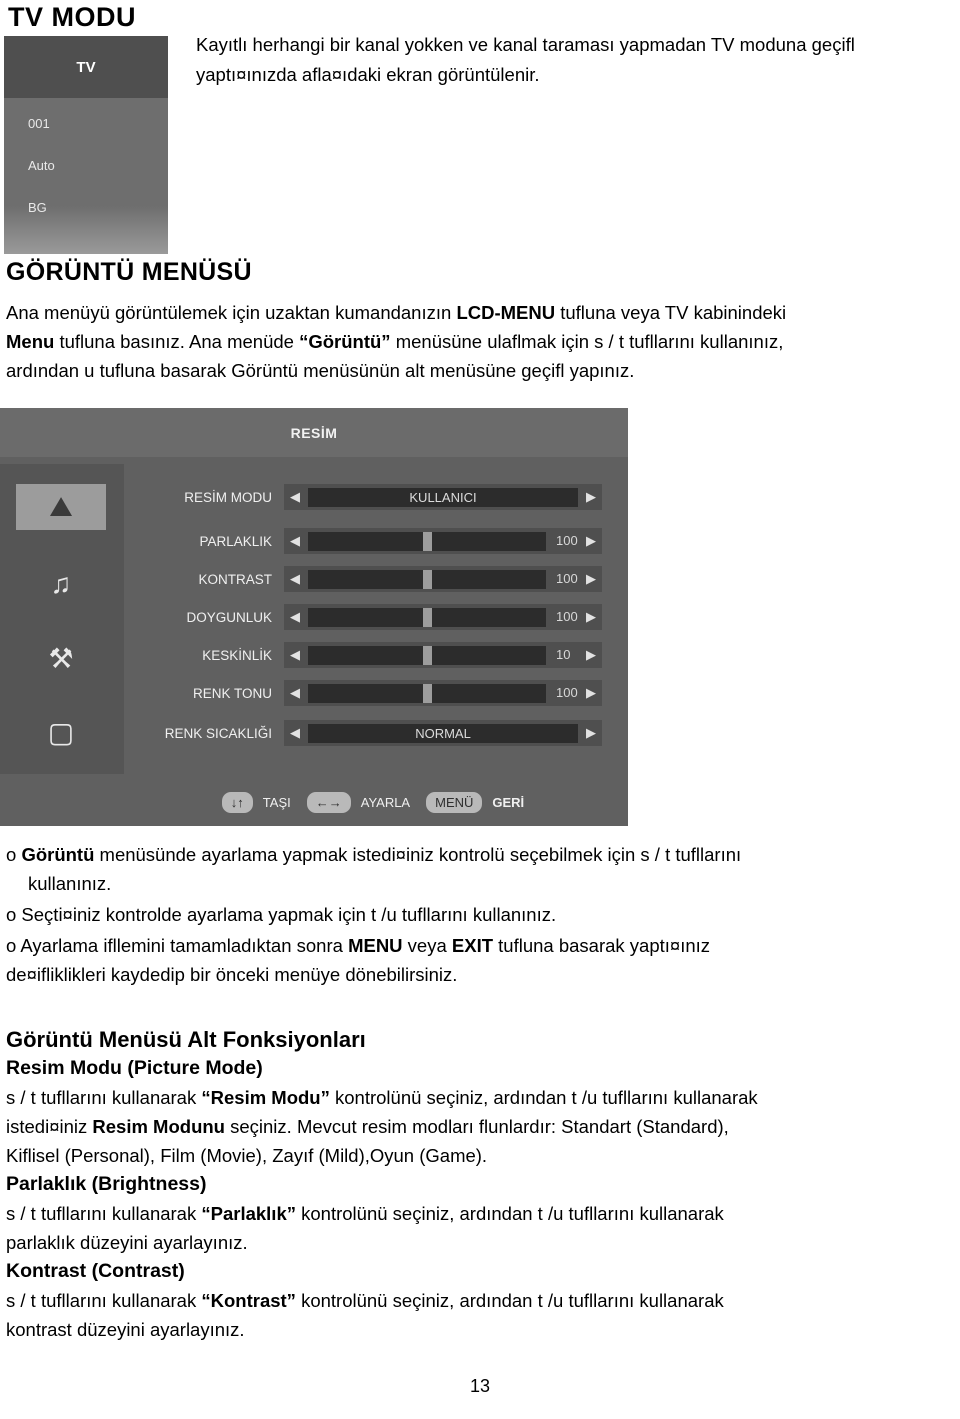 Image resolution: width=960 pixels, height=1419 pixels. I want to click on osd-row-control: ◀ NORMAL ▶, so click(443, 733).